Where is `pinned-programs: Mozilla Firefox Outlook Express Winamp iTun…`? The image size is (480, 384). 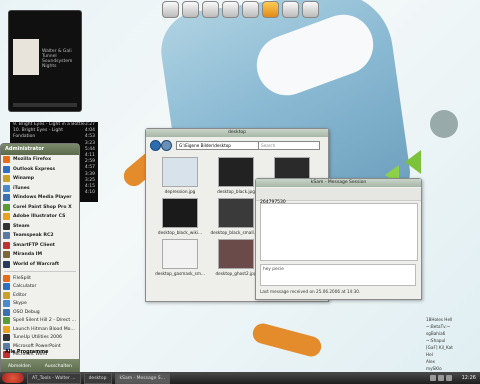 pinned-programs: Mozilla Firefox Outlook Express Winamp iTun… is located at coordinates (40, 212).